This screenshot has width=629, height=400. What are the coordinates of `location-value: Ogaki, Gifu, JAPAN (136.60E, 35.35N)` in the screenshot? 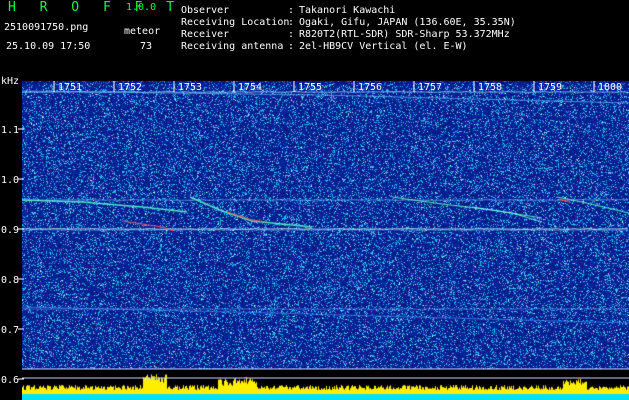 It's located at (407, 22).